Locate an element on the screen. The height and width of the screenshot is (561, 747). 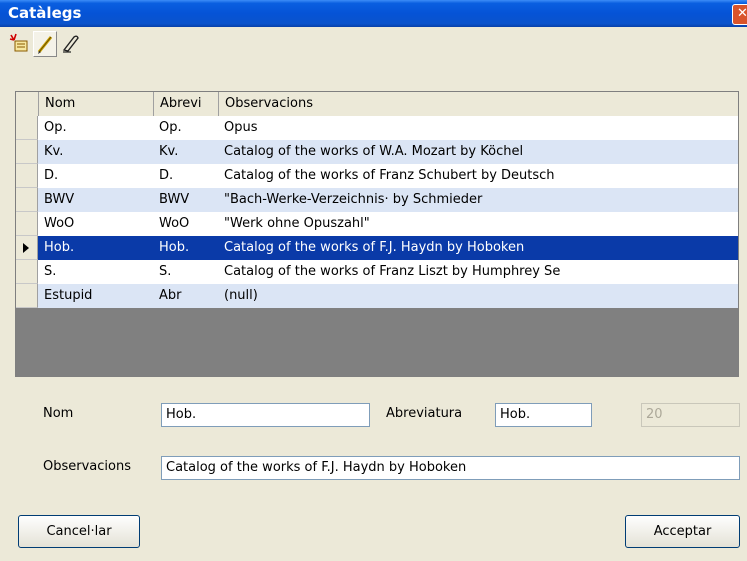
cell-nom: S. is located at coordinates (99, 272).